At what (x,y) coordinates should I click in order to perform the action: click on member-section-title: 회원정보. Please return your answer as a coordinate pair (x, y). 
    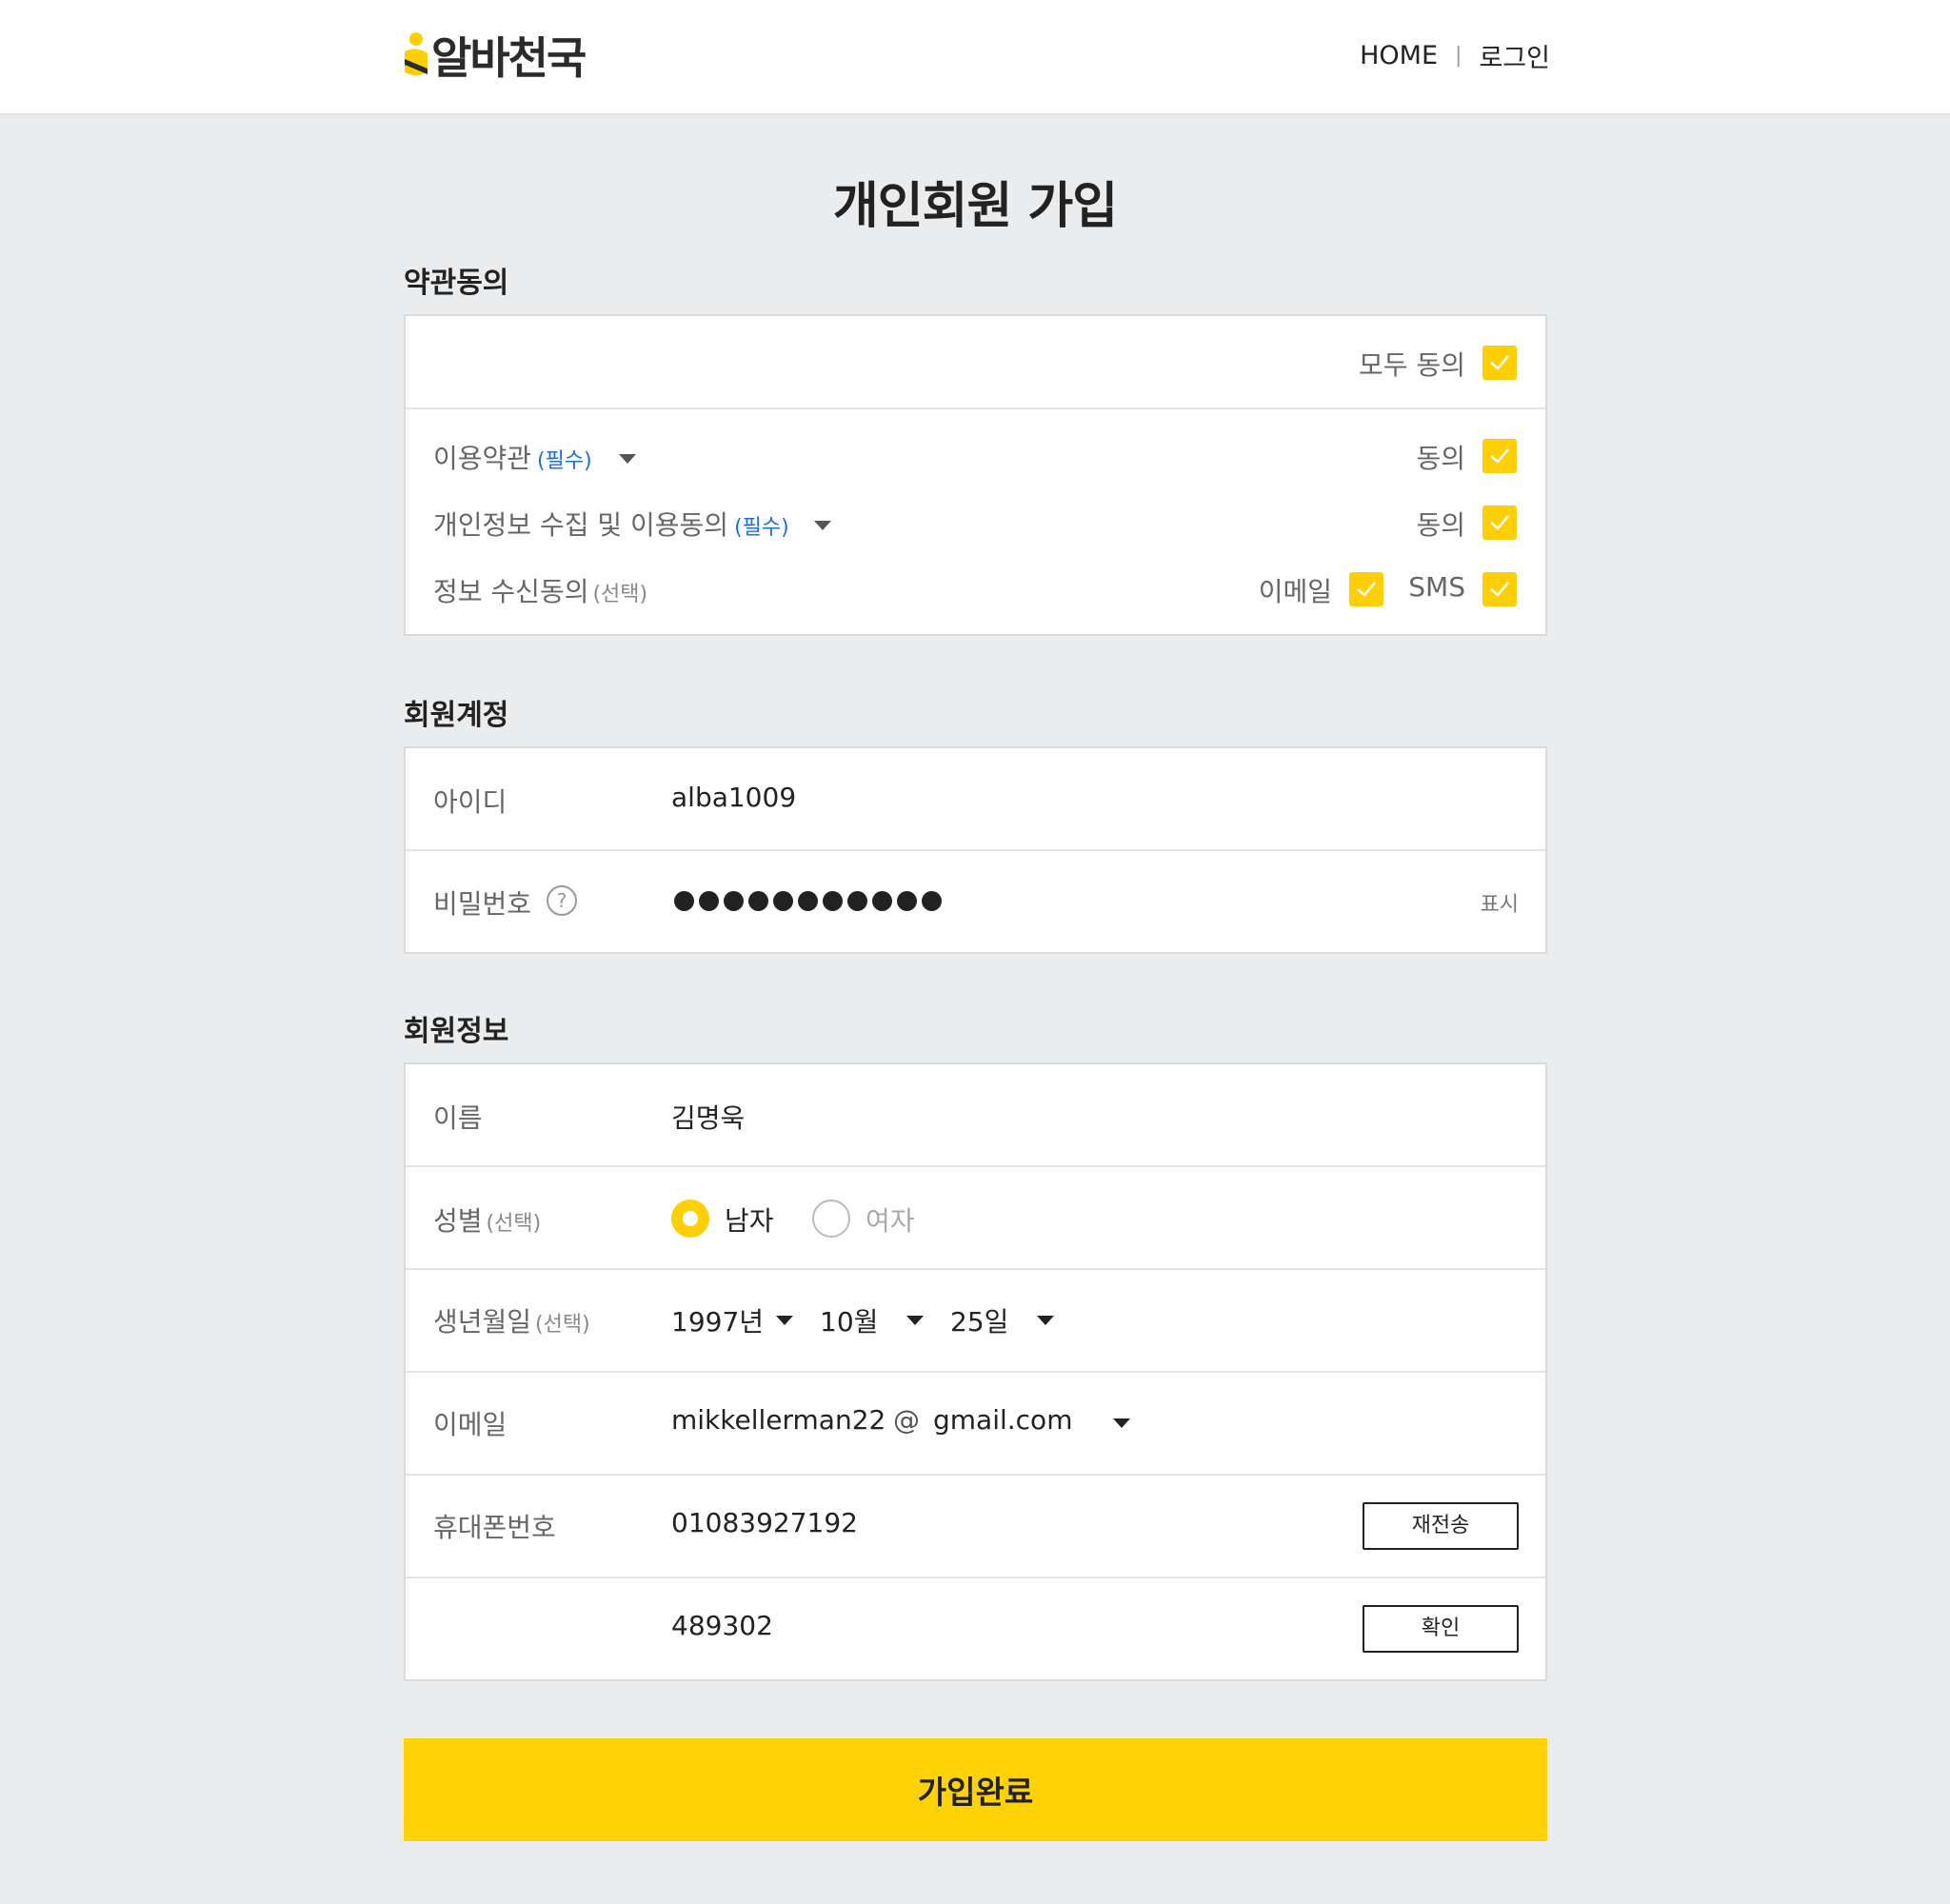
    Looking at the image, I should click on (456, 1031).